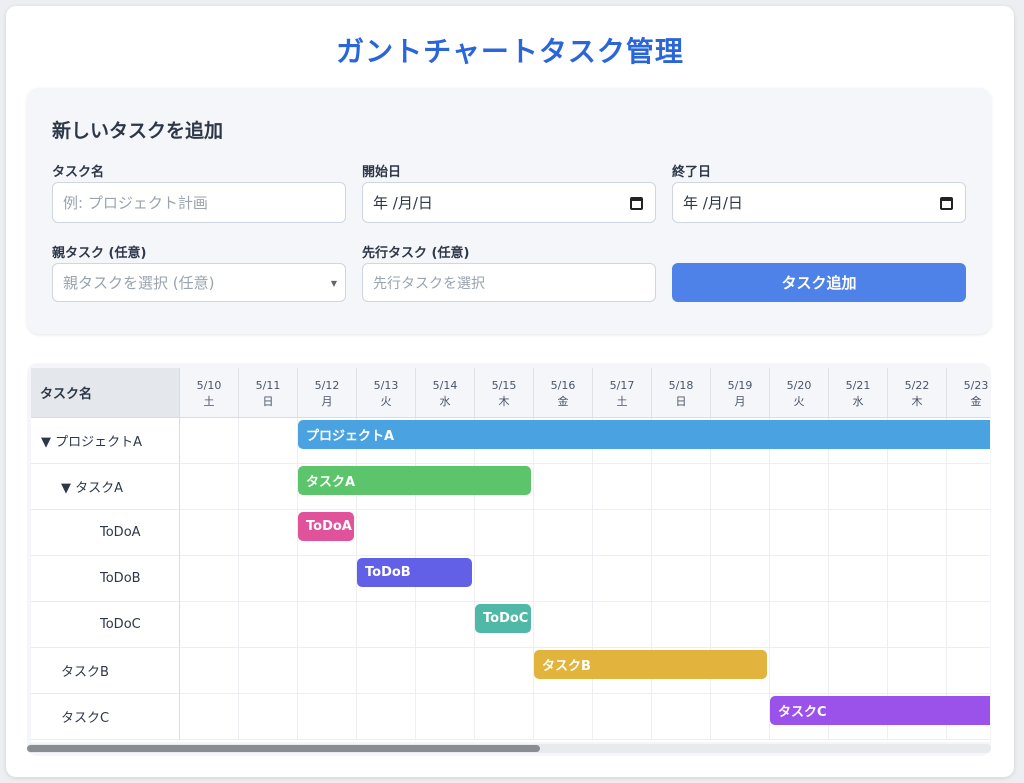  Describe the element at coordinates (644, 434) in the screenshot. I see `gantt-bar: プロジェクトA` at that location.